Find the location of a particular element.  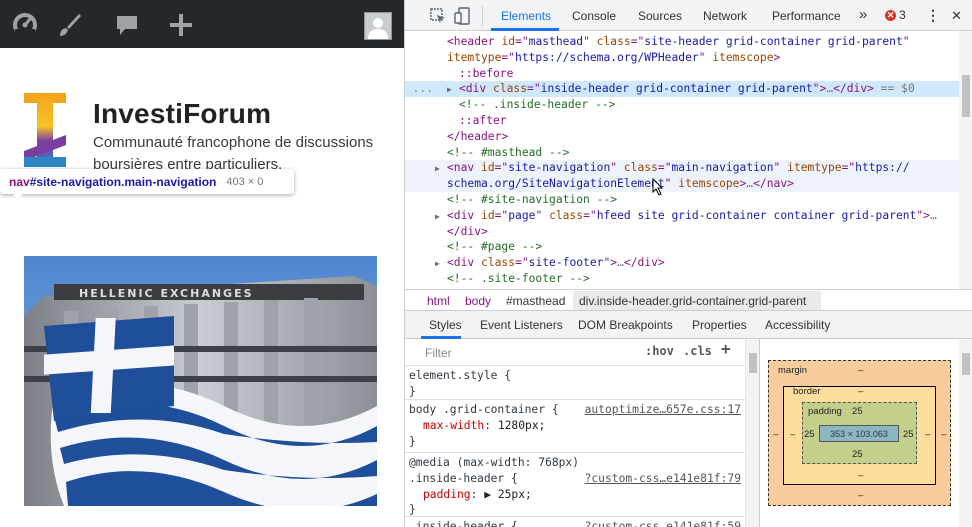

styles-scrollbar is located at coordinates (752, 433).